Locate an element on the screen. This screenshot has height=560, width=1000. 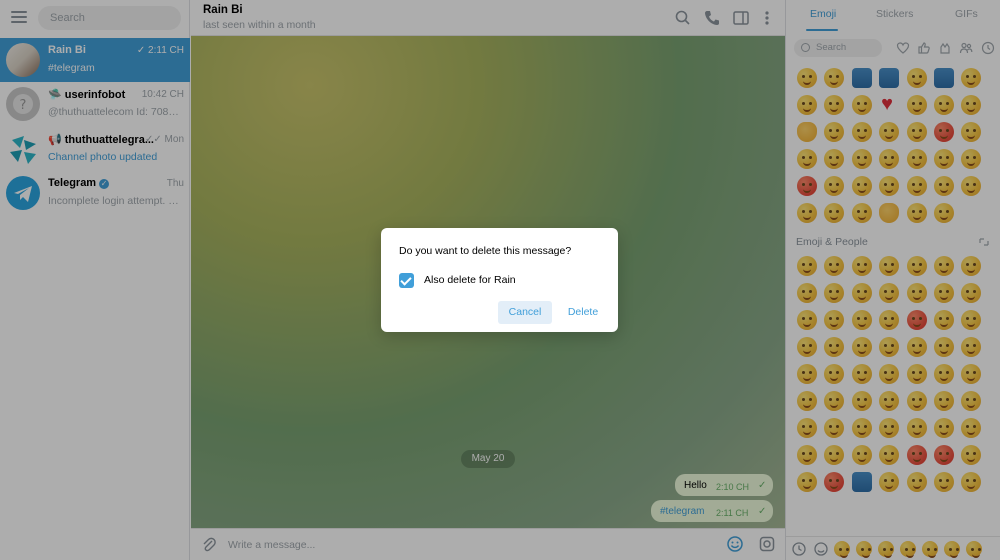
checkbox-label: Also delete for Rain is located at coordinates (470, 280).